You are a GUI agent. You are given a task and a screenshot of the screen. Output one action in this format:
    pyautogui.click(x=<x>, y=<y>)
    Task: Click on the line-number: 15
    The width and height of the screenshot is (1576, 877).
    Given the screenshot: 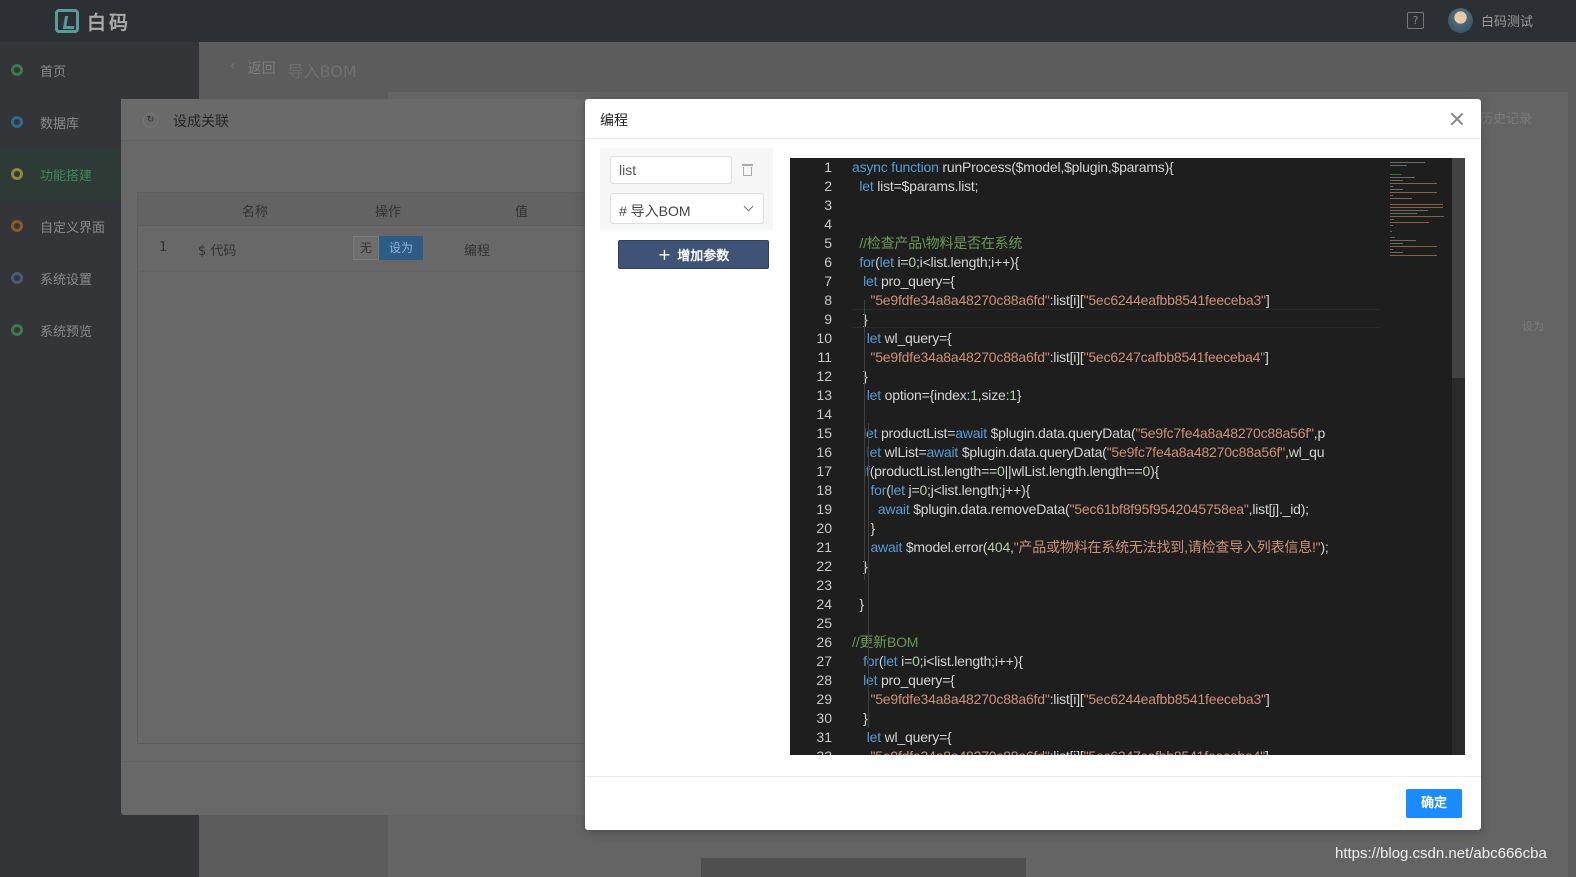 What is the action you would take?
    pyautogui.click(x=824, y=433)
    